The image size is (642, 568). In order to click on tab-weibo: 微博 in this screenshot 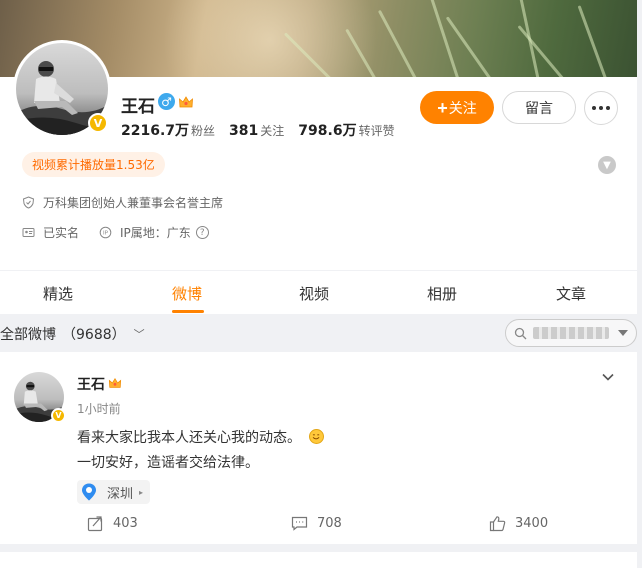, I will do `click(187, 293)`.